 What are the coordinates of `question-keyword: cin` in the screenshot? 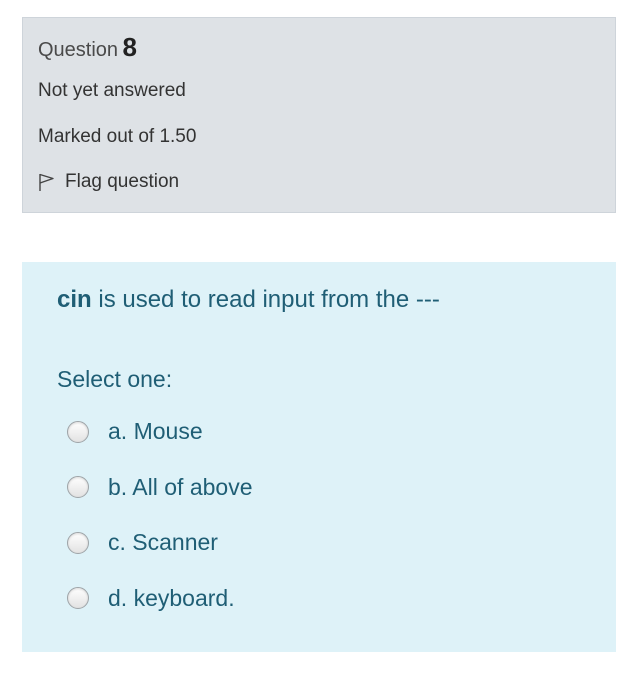 It's located at (74, 299).